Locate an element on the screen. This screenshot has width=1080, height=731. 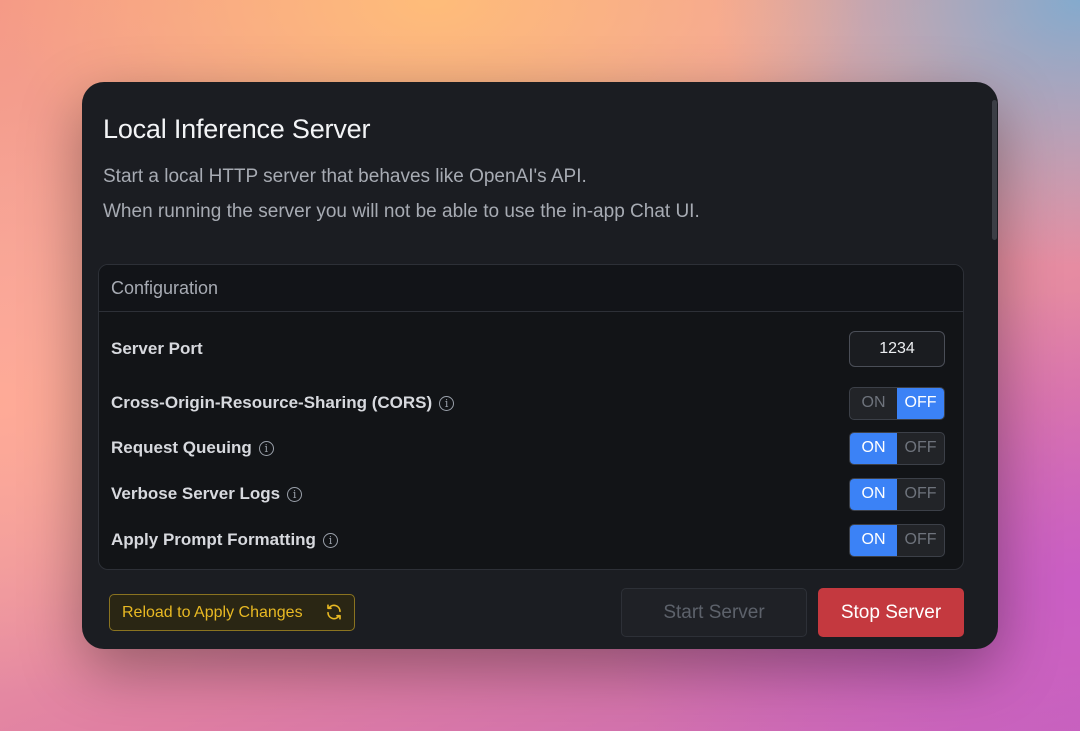
page-title: Local Inference Server is located at coordinates (237, 129).